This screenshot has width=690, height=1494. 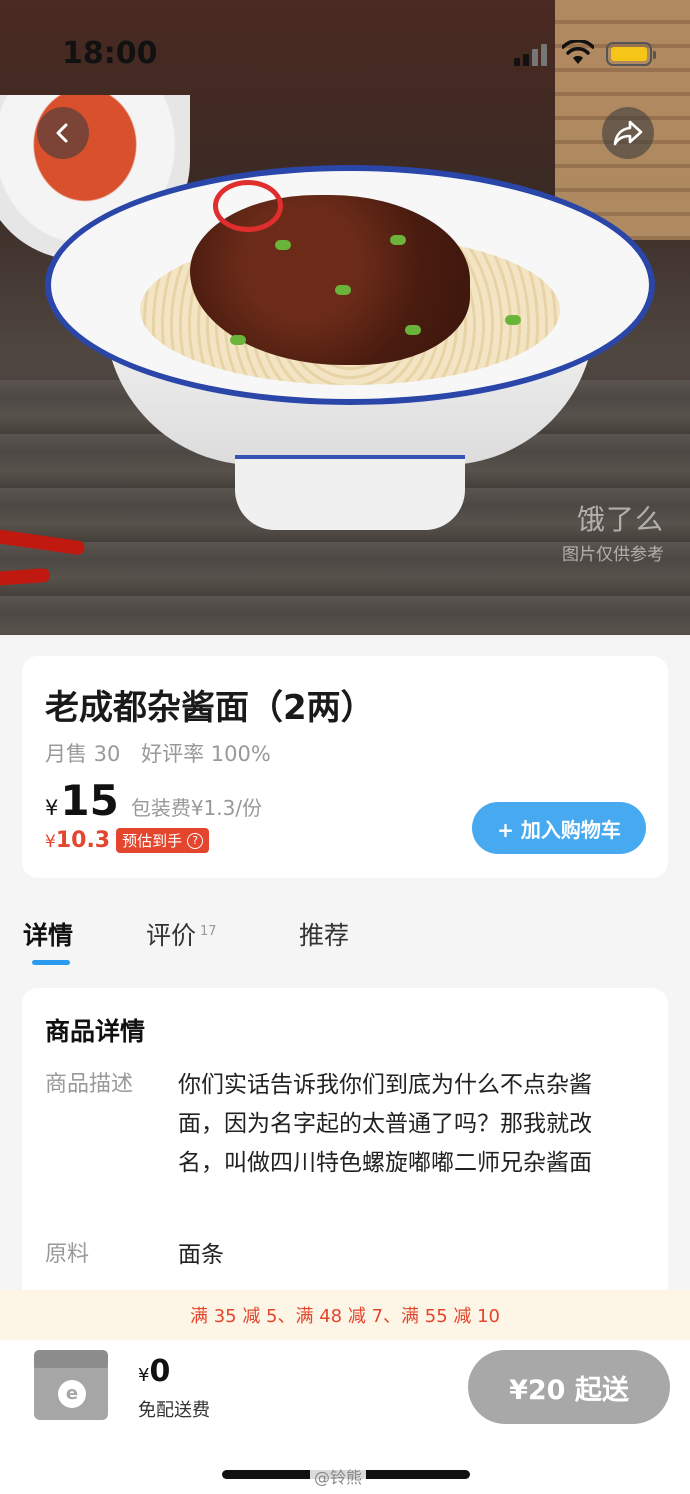 I want to click on detail-tabs: 详情 评价 17 推荐, so click(x=345, y=946).